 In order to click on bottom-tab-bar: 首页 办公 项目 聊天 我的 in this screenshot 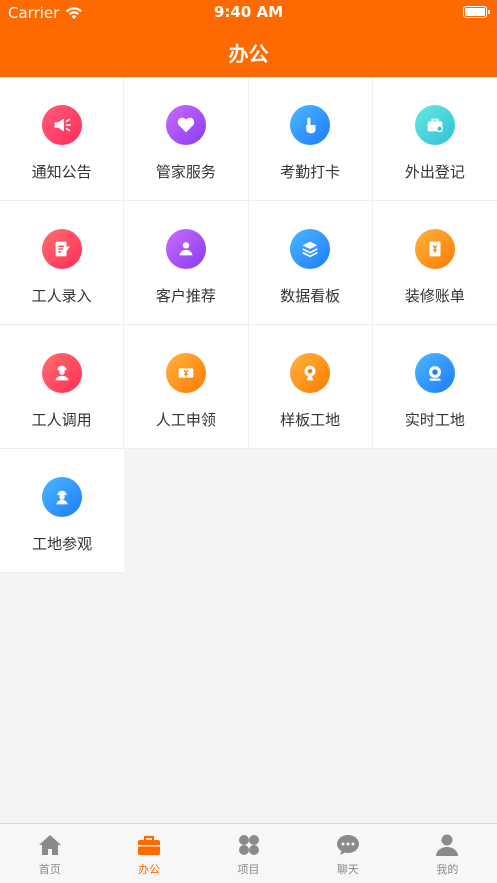, I will do `click(248, 853)`.